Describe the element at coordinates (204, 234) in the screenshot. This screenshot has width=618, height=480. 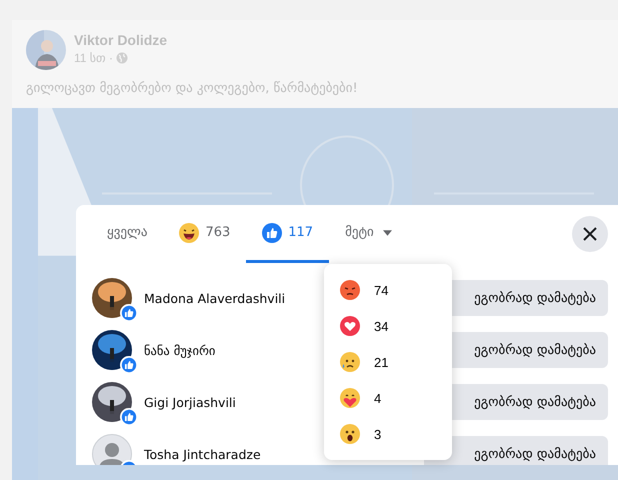
I see `reaction-tab: 763` at that location.